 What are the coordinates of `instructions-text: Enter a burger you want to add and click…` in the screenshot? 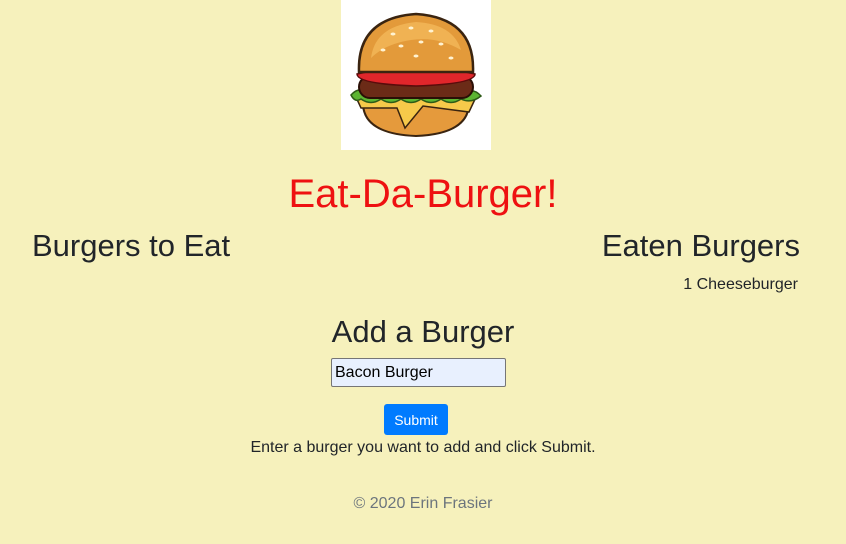 It's located at (423, 447).